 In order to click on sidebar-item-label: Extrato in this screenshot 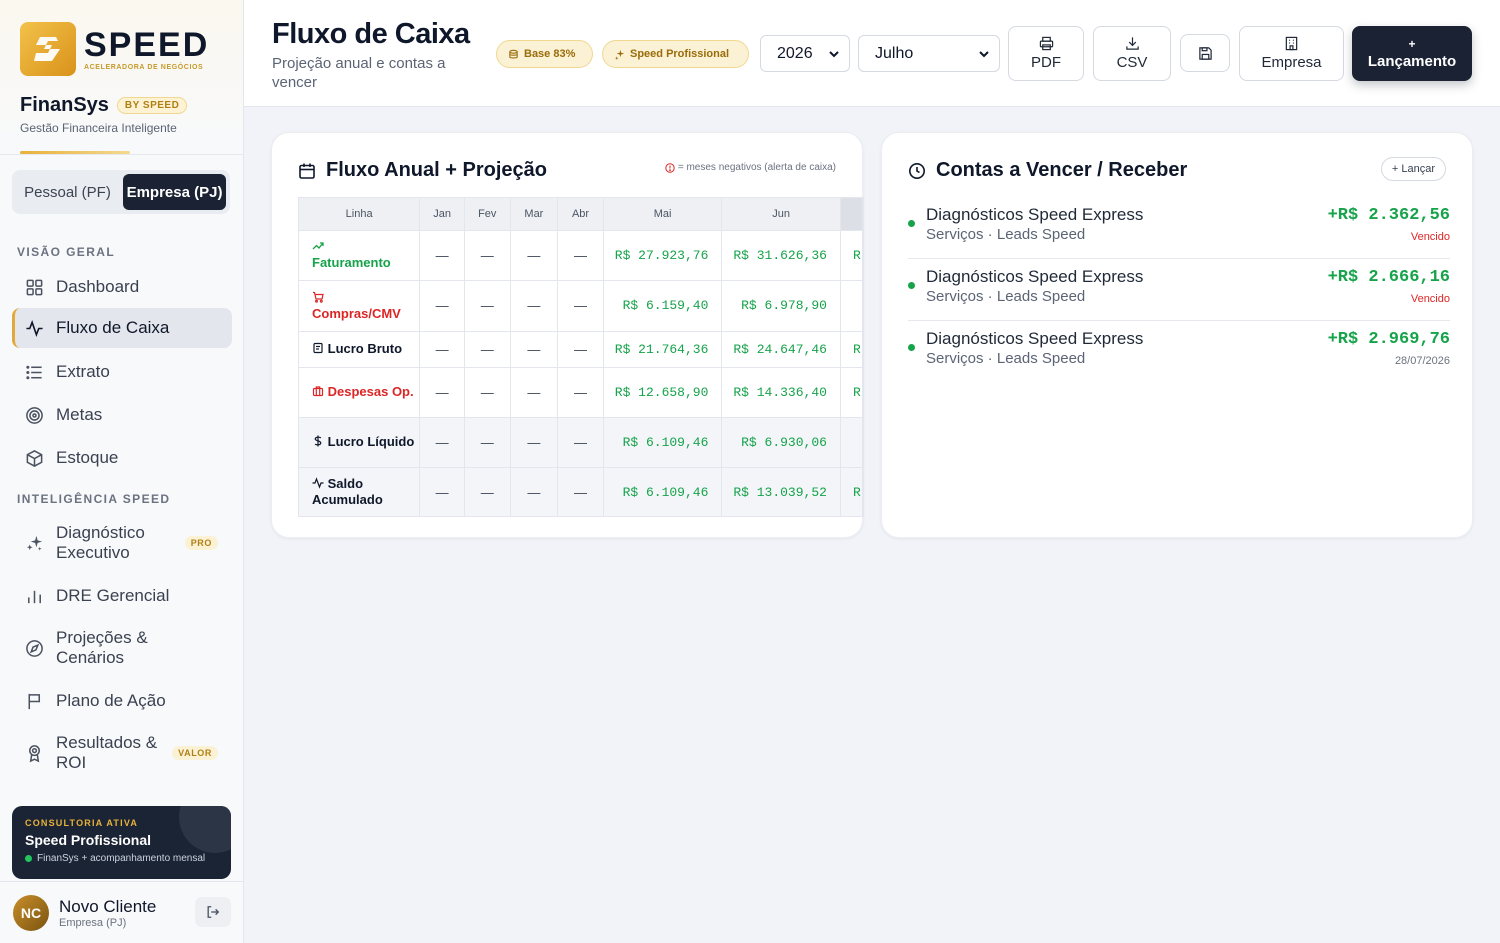, I will do `click(83, 371)`.